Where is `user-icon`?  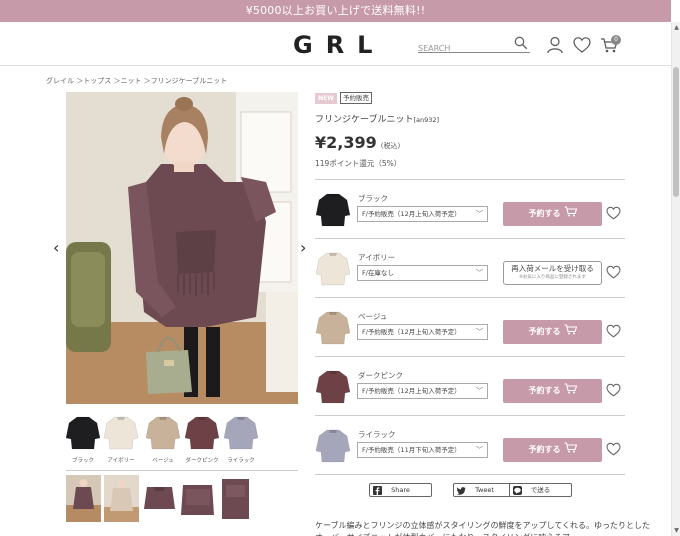 user-icon is located at coordinates (555, 45).